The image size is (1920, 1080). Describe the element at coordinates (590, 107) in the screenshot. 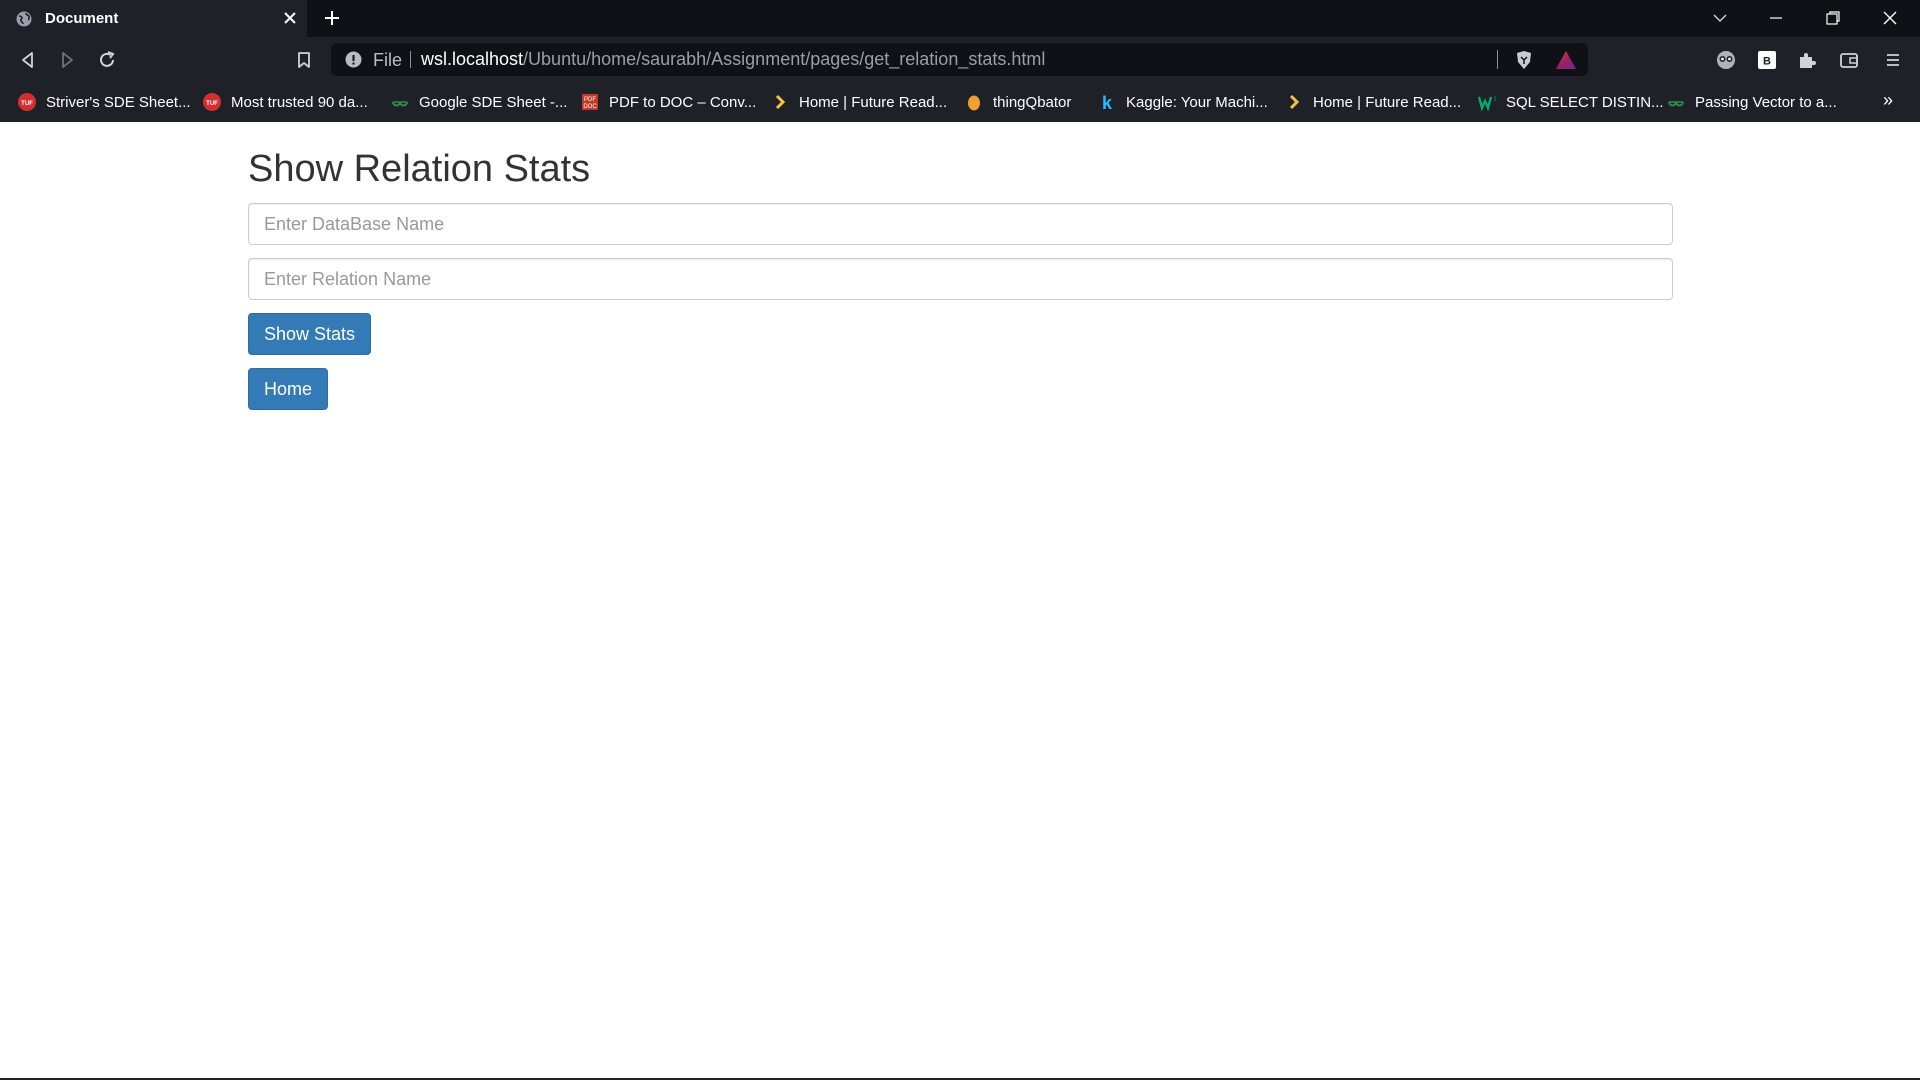

I see `svg-text: DOC` at that location.